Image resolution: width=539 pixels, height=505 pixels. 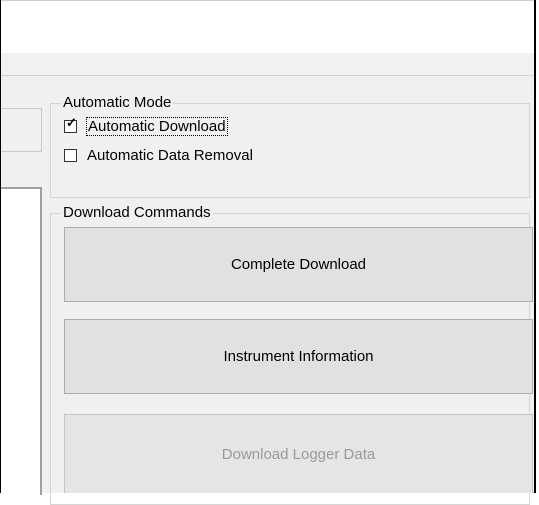 What do you see at coordinates (21, 341) in the screenshot?
I see `left-panel-list` at bounding box center [21, 341].